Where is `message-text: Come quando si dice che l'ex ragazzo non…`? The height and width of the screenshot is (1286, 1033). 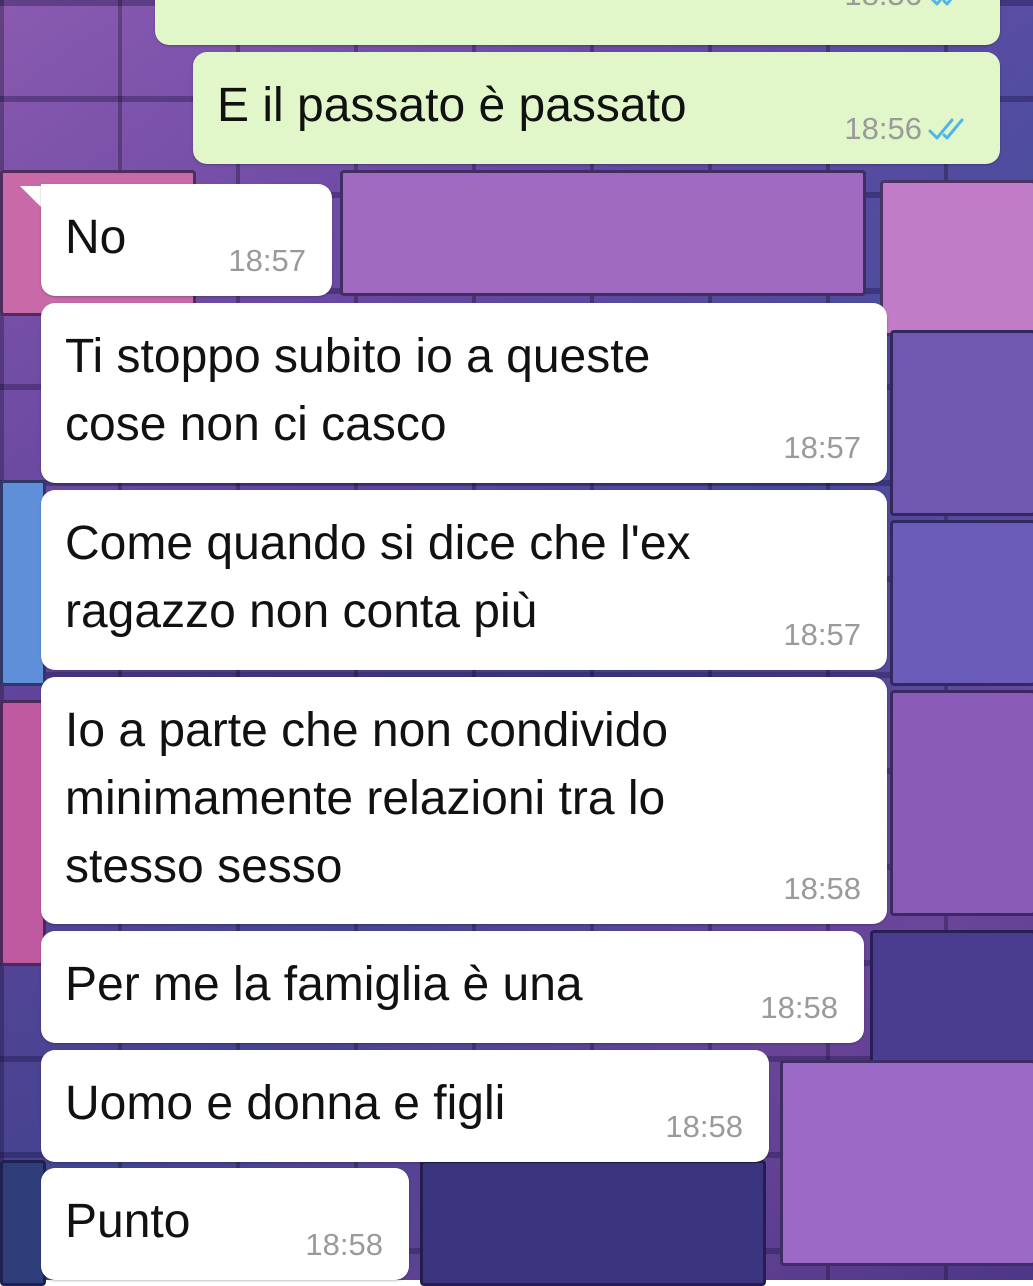 message-text: Come quando si dice che l'ex ragazzo non… is located at coordinates (378, 577).